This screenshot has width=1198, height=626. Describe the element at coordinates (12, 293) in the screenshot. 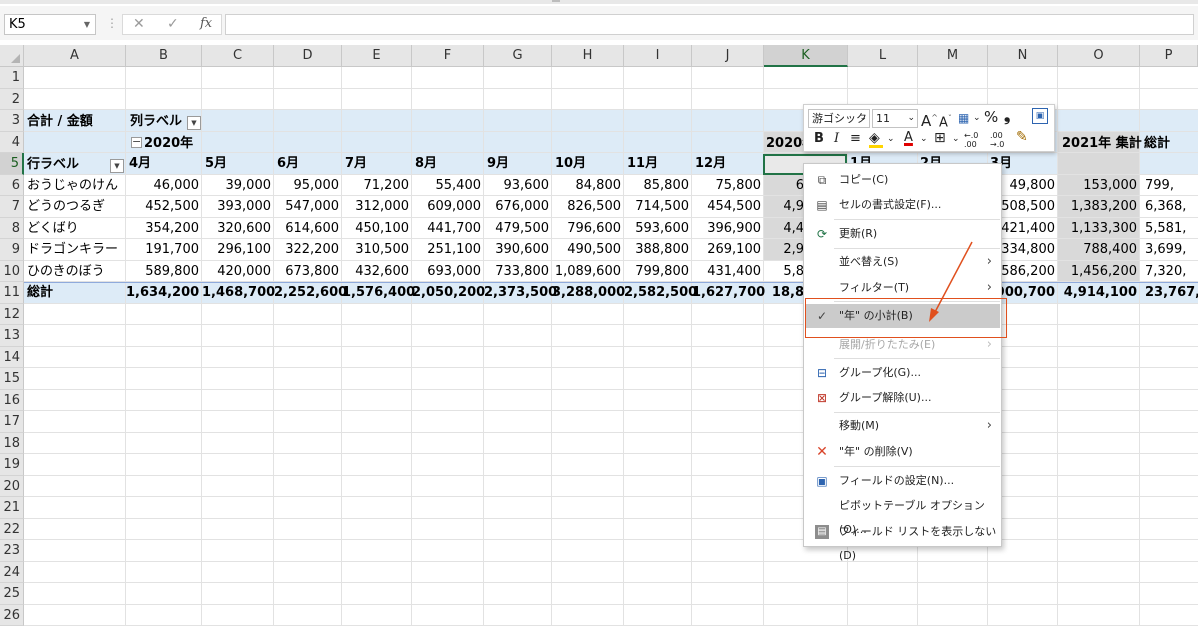

I see `row-header-11: 11` at that location.